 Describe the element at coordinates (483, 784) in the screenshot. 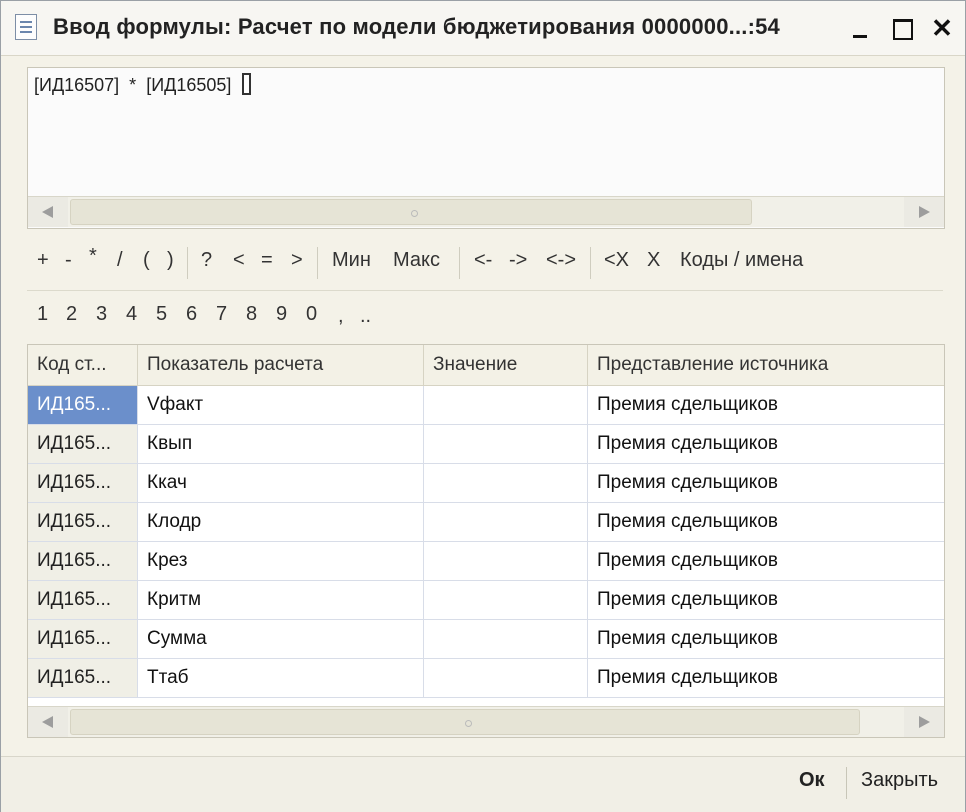

I see `dialog-footer: Ок Закрыть` at that location.